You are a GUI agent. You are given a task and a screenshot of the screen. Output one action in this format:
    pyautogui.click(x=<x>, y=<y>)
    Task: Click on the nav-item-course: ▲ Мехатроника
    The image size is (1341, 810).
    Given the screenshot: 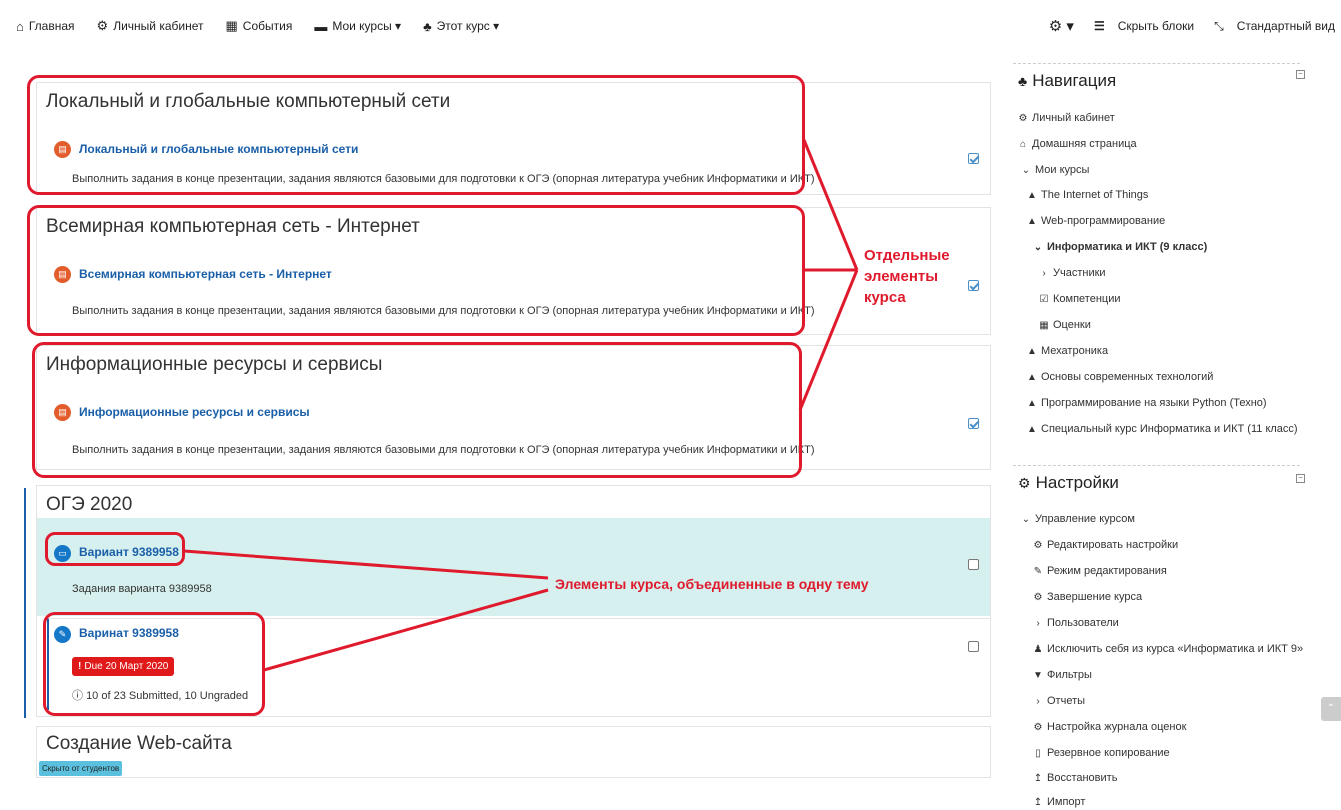 What is the action you would take?
    pyautogui.click(x=1067, y=351)
    